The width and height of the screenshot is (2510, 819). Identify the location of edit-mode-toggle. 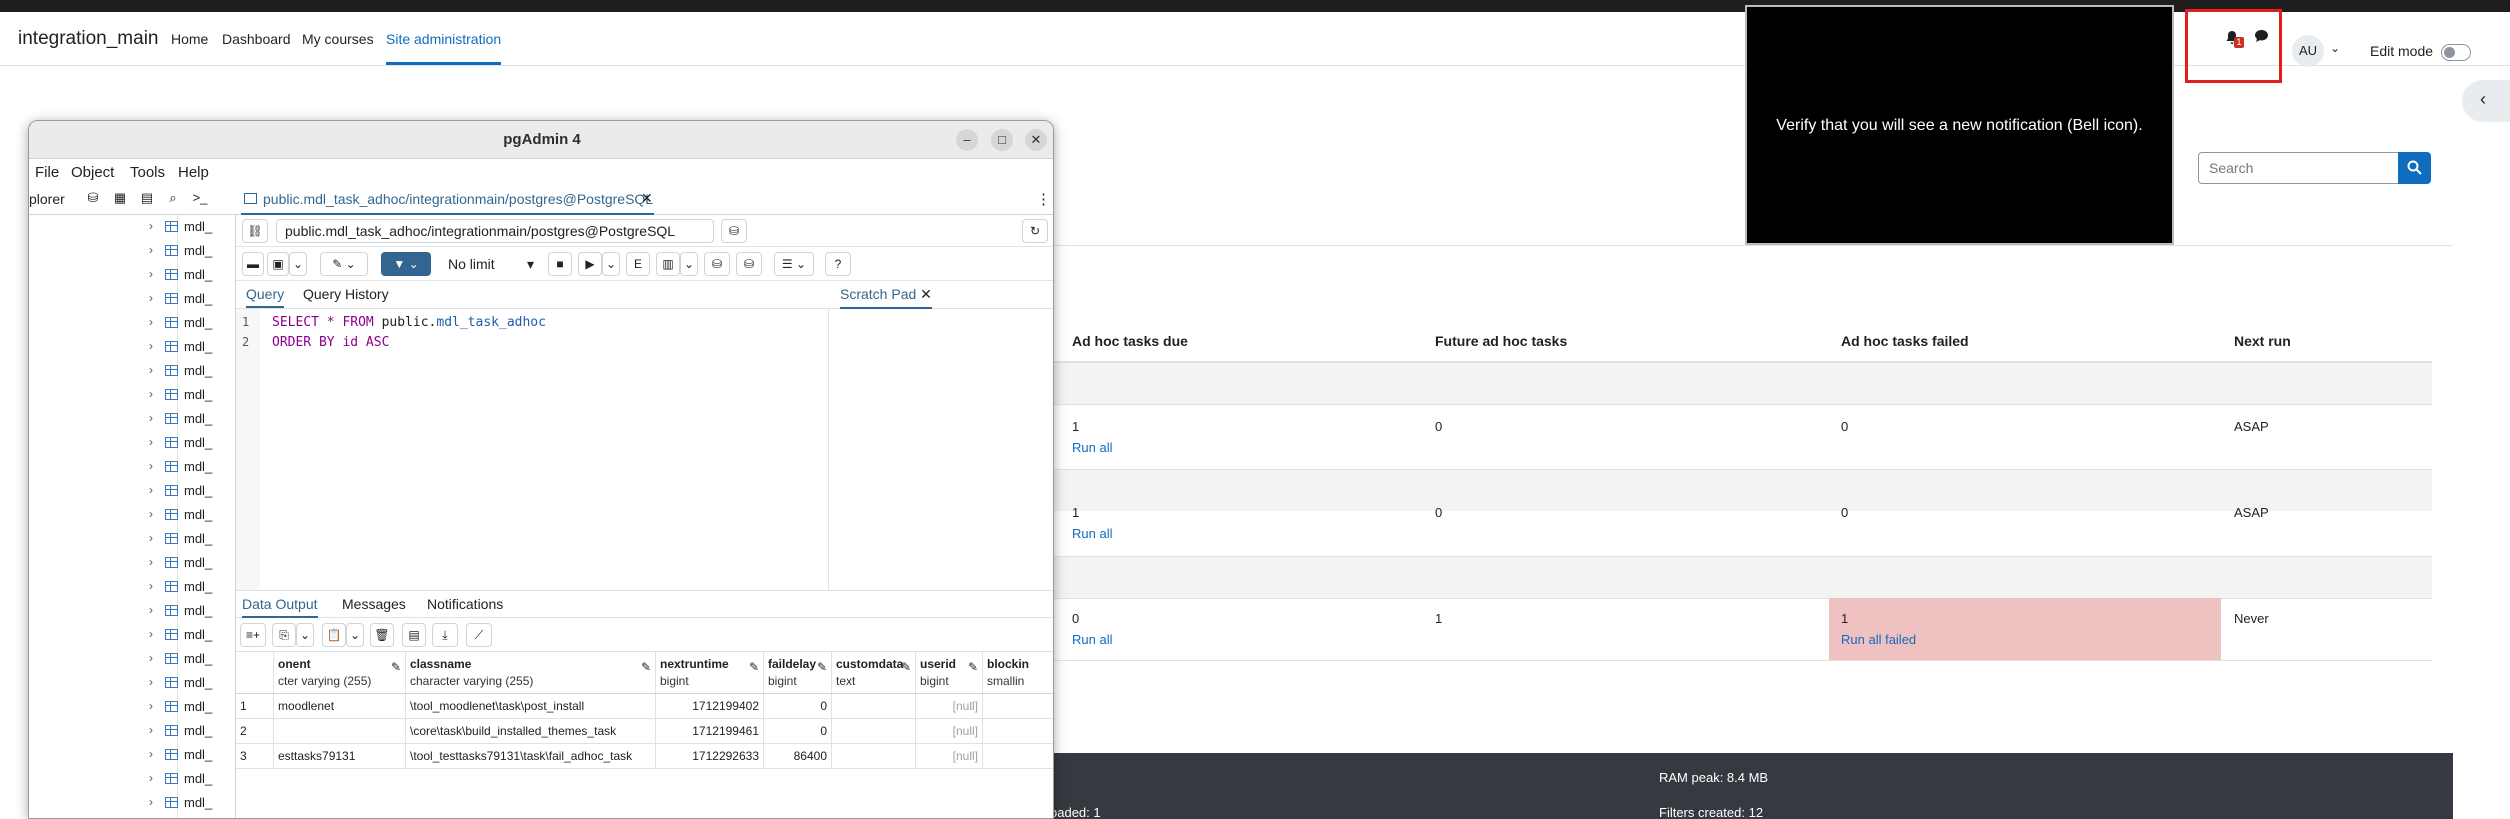
(2456, 52).